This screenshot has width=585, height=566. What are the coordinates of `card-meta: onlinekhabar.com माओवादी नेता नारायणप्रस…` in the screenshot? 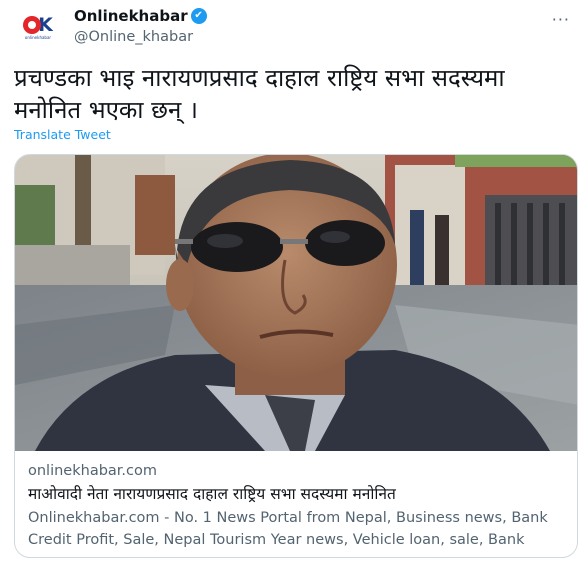 It's located at (296, 505).